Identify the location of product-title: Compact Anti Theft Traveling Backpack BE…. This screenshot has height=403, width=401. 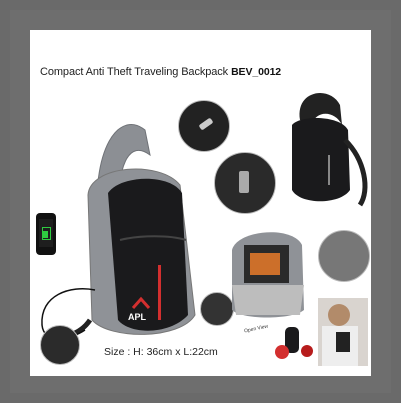
(160, 72).